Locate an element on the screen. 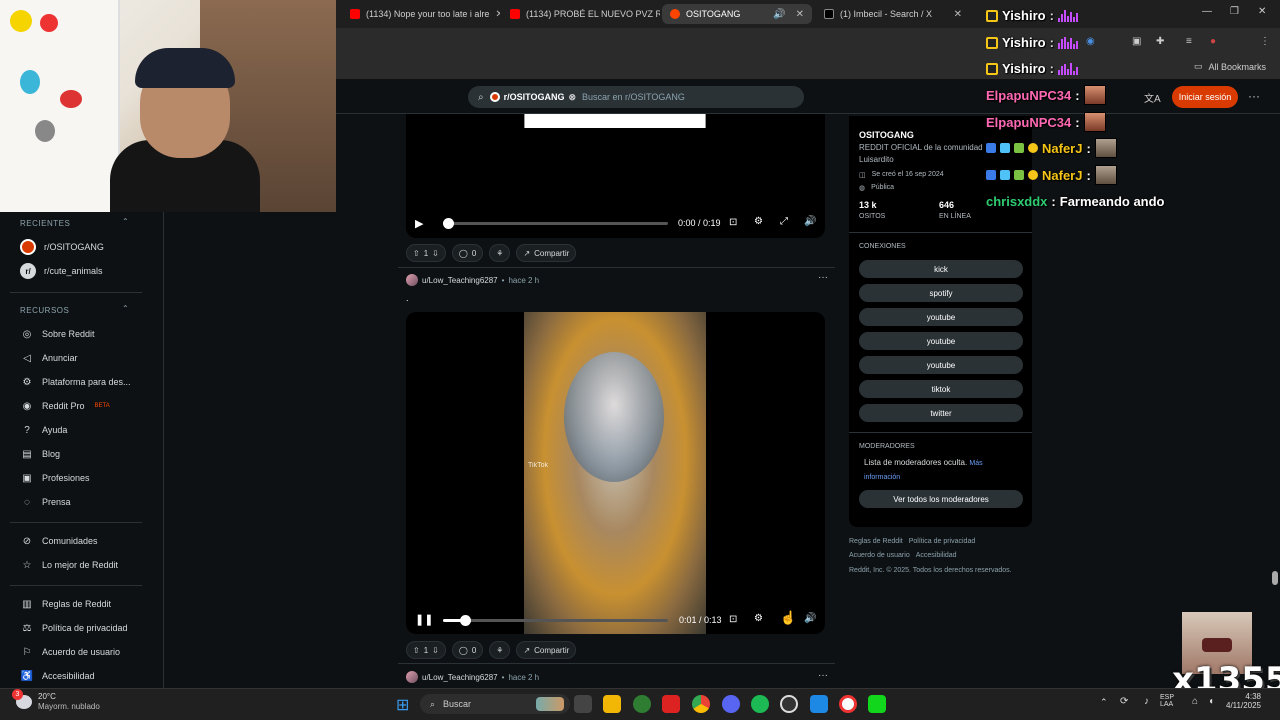 The image size is (1280, 720). view-moderators-button: Ver todos los moderadores is located at coordinates (941, 499).